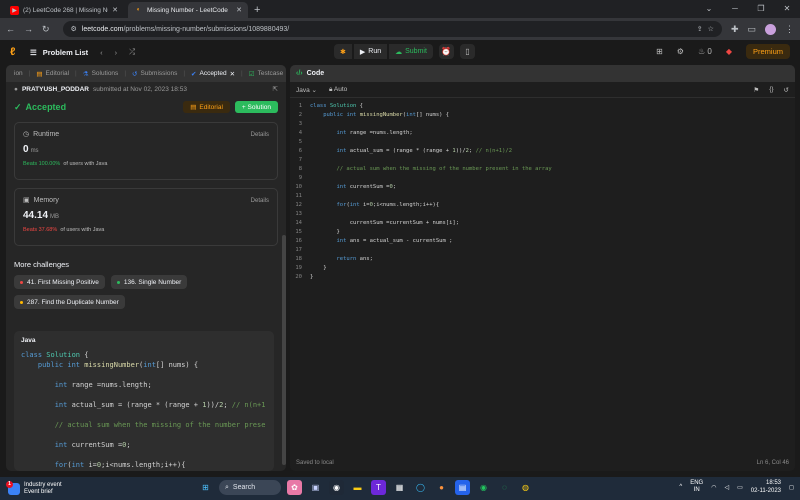 Image resolution: width=800 pixels, height=500 pixels. What do you see at coordinates (751, 29) in the screenshot?
I see `sidebar-icon: ▭` at bounding box center [751, 29].